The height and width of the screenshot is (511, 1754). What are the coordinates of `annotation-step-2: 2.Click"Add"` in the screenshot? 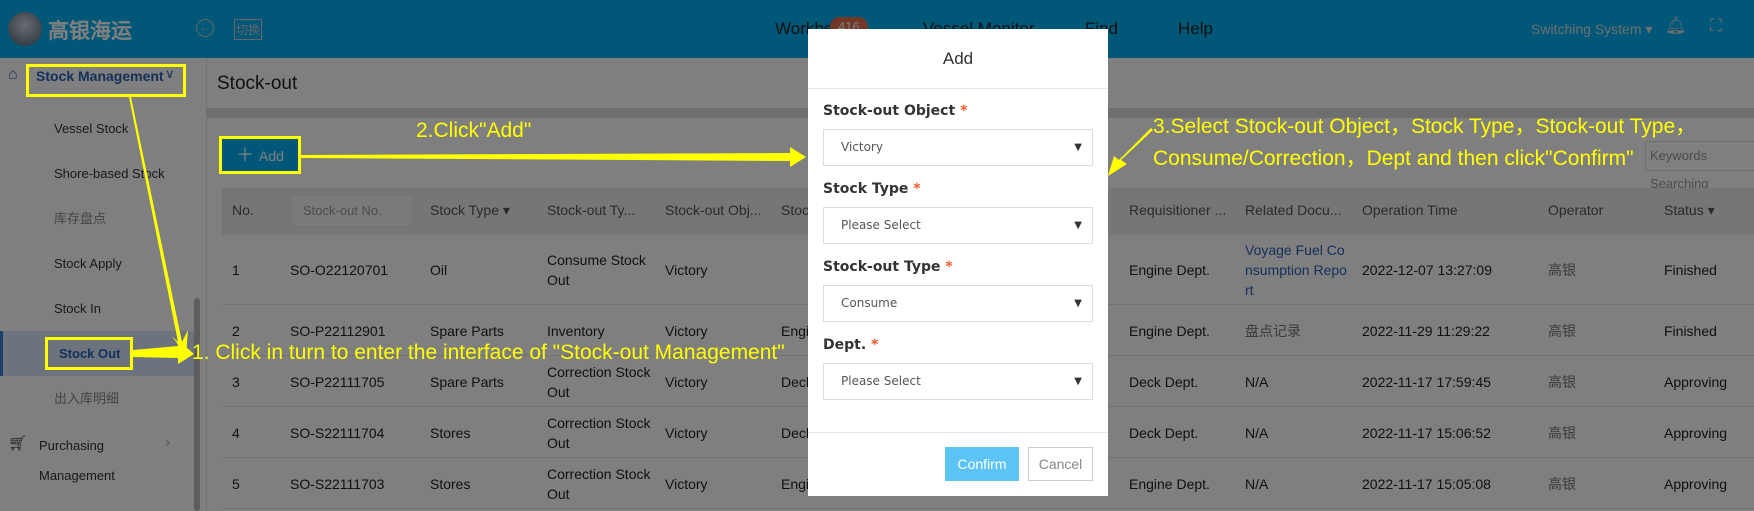 It's located at (474, 130).